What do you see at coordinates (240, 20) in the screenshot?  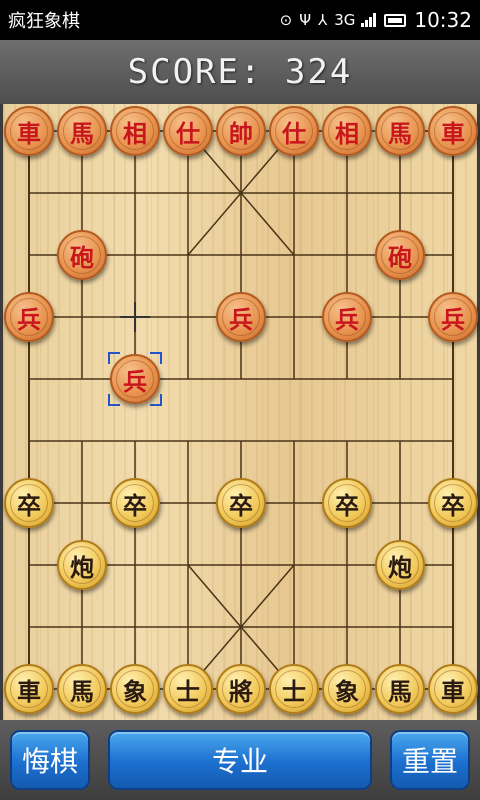 I see `status-bar: 疯狂象棋 ⊙ Ψ ⅄ 3G 10:32` at bounding box center [240, 20].